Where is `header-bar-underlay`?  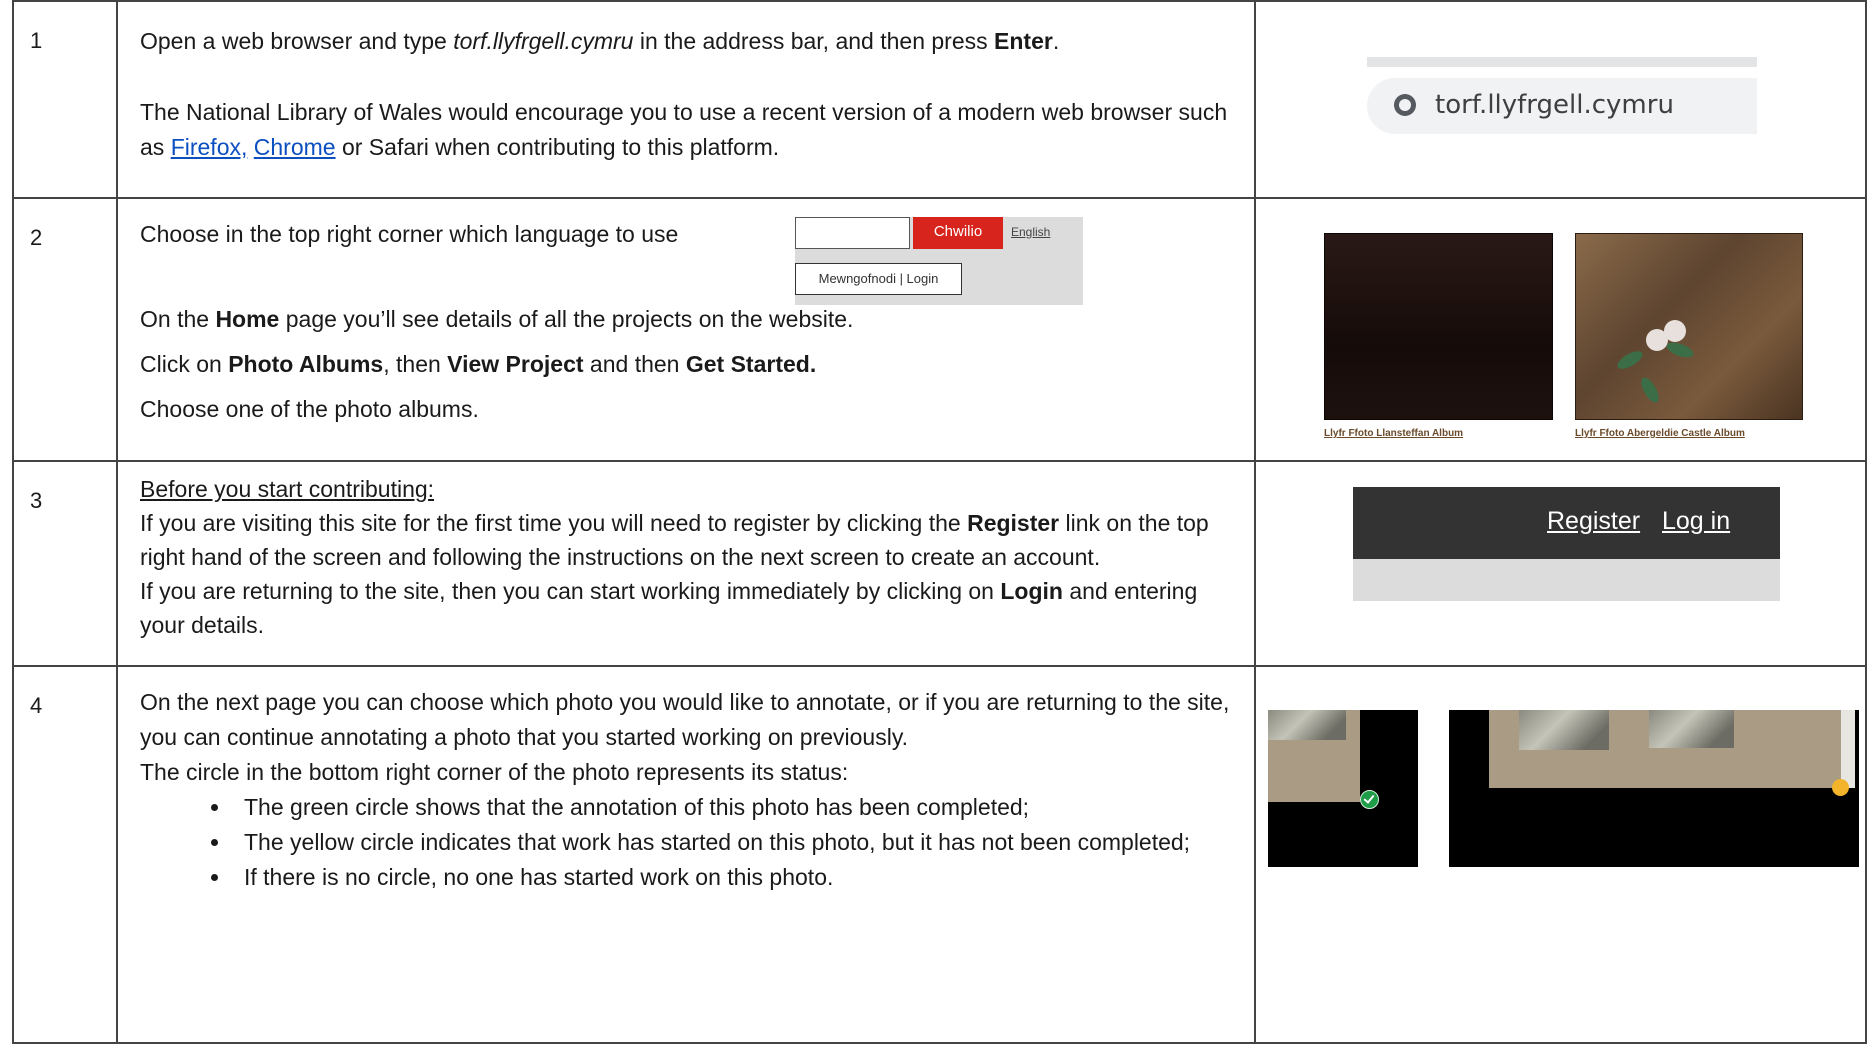
header-bar-underlay is located at coordinates (1566, 580).